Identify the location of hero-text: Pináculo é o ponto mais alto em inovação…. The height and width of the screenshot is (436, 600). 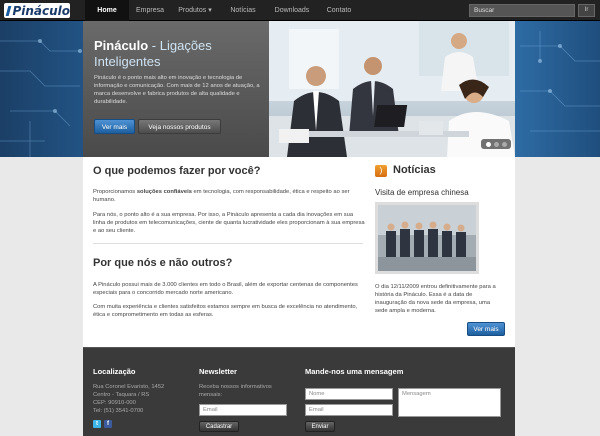
(177, 90).